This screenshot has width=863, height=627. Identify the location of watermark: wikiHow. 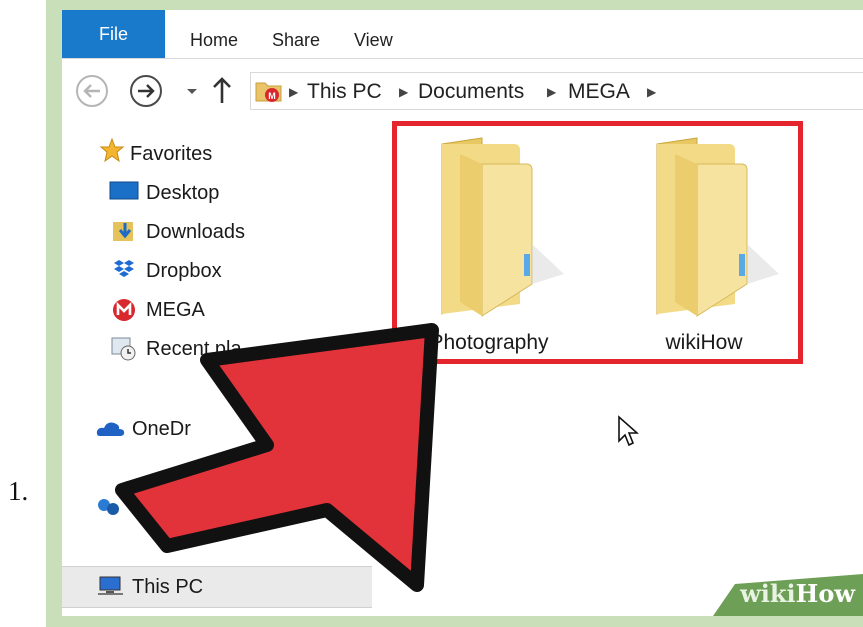
(788, 595).